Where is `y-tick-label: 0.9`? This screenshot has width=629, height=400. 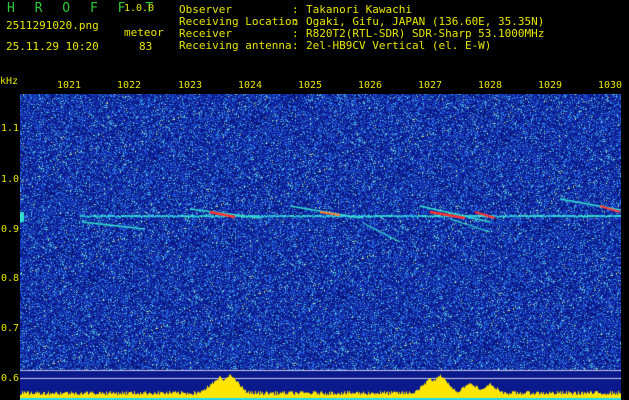
y-tick-label: 0.9 is located at coordinates (10, 229).